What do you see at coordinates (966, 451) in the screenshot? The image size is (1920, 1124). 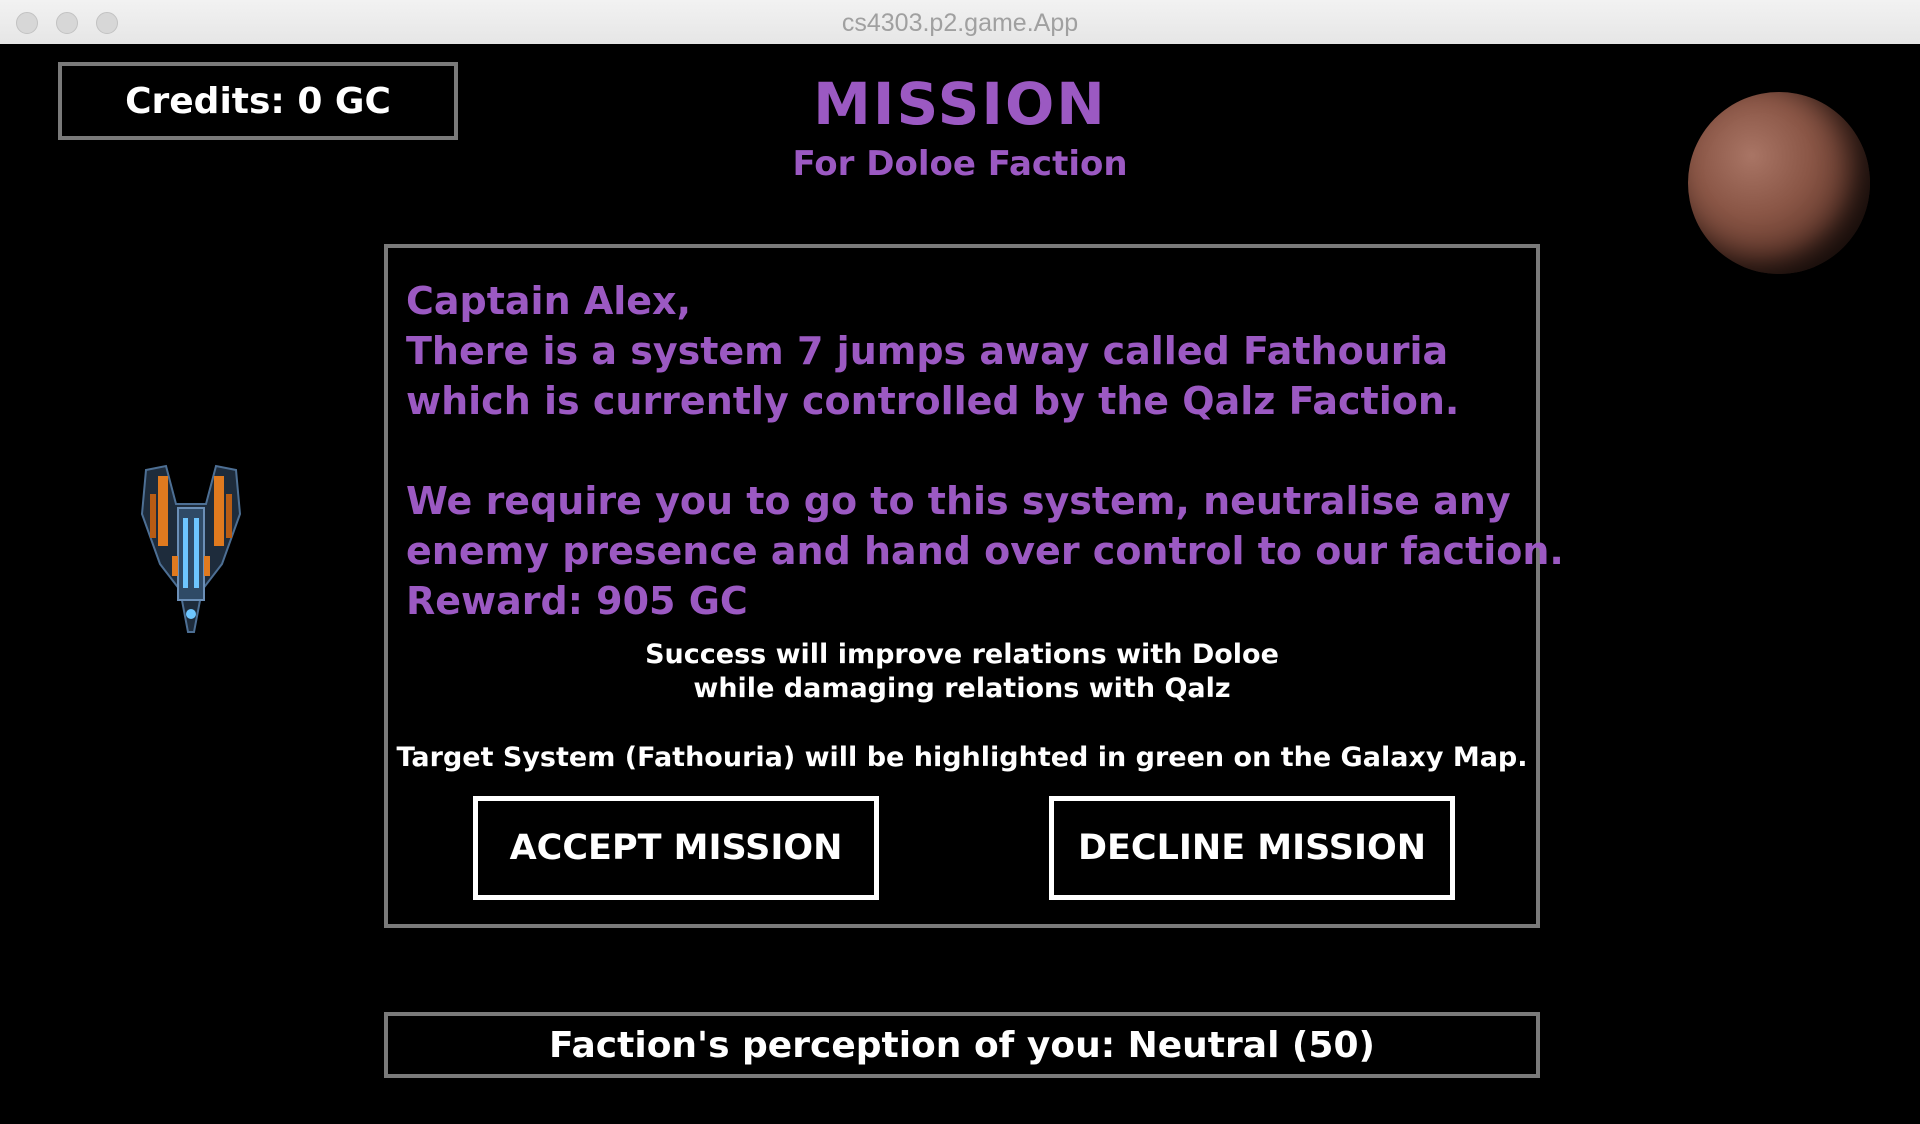 I see `briefing-spacer` at bounding box center [966, 451].